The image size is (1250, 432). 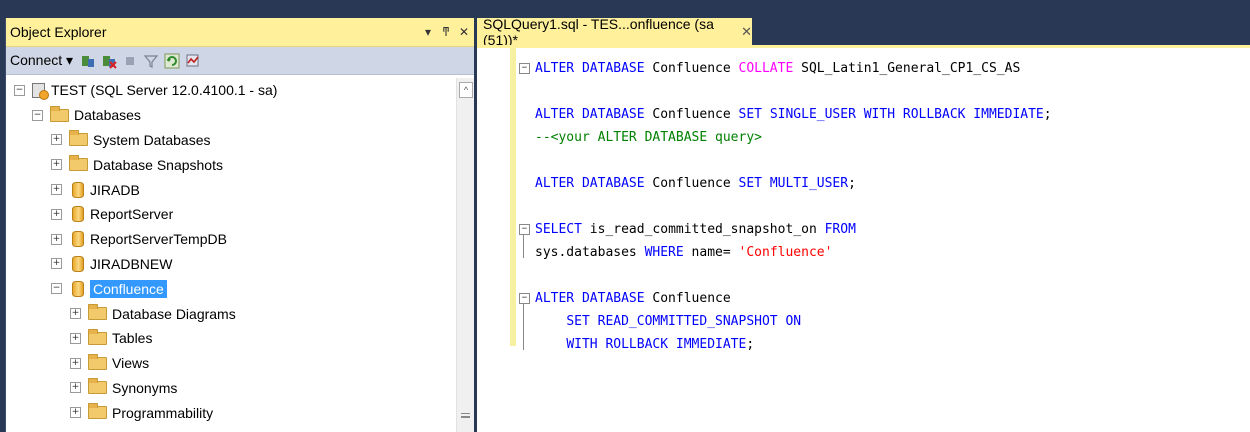 I want to click on change-tracking-margin, so click(x=513, y=197).